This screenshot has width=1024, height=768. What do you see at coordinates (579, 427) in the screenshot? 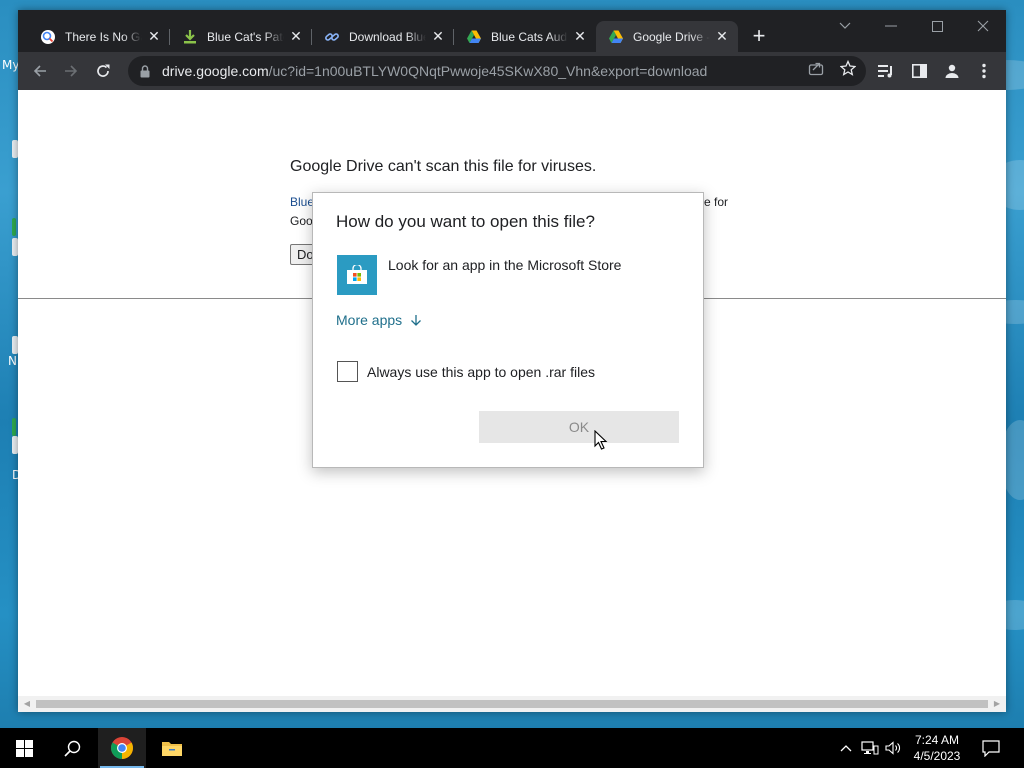
I see `ok-button: OK` at bounding box center [579, 427].